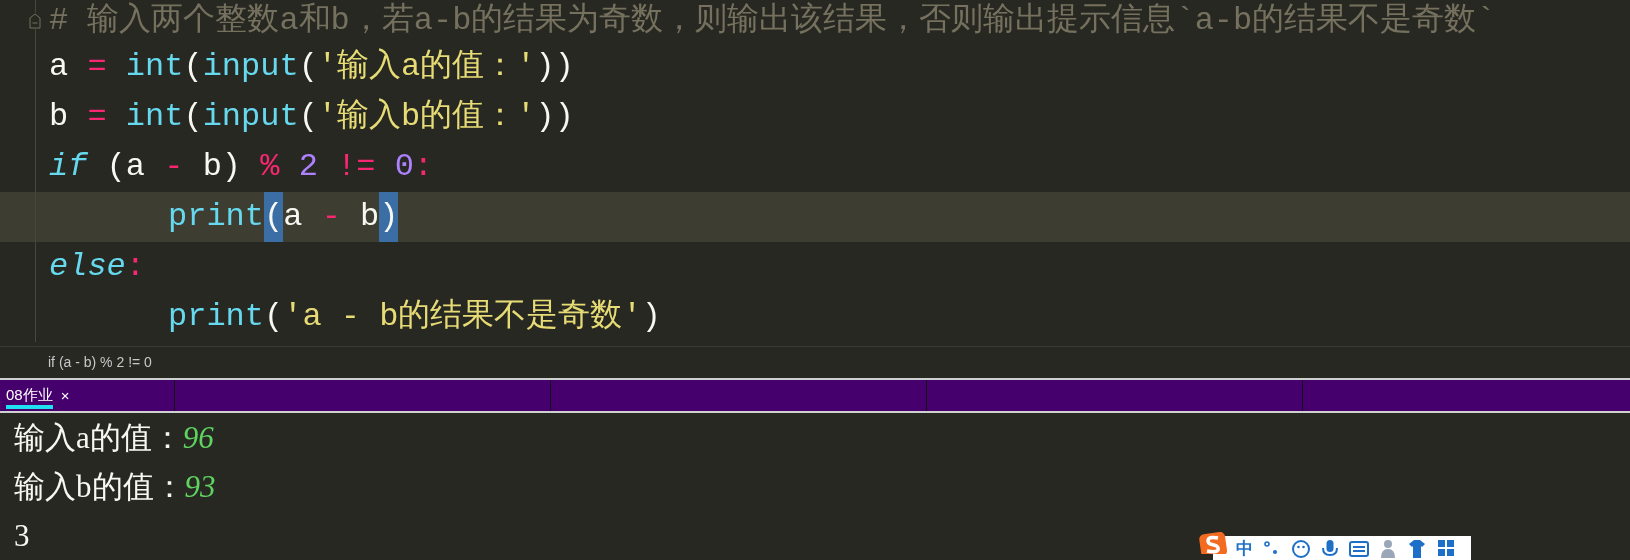  I want to click on code-line: else:, so click(96, 267).